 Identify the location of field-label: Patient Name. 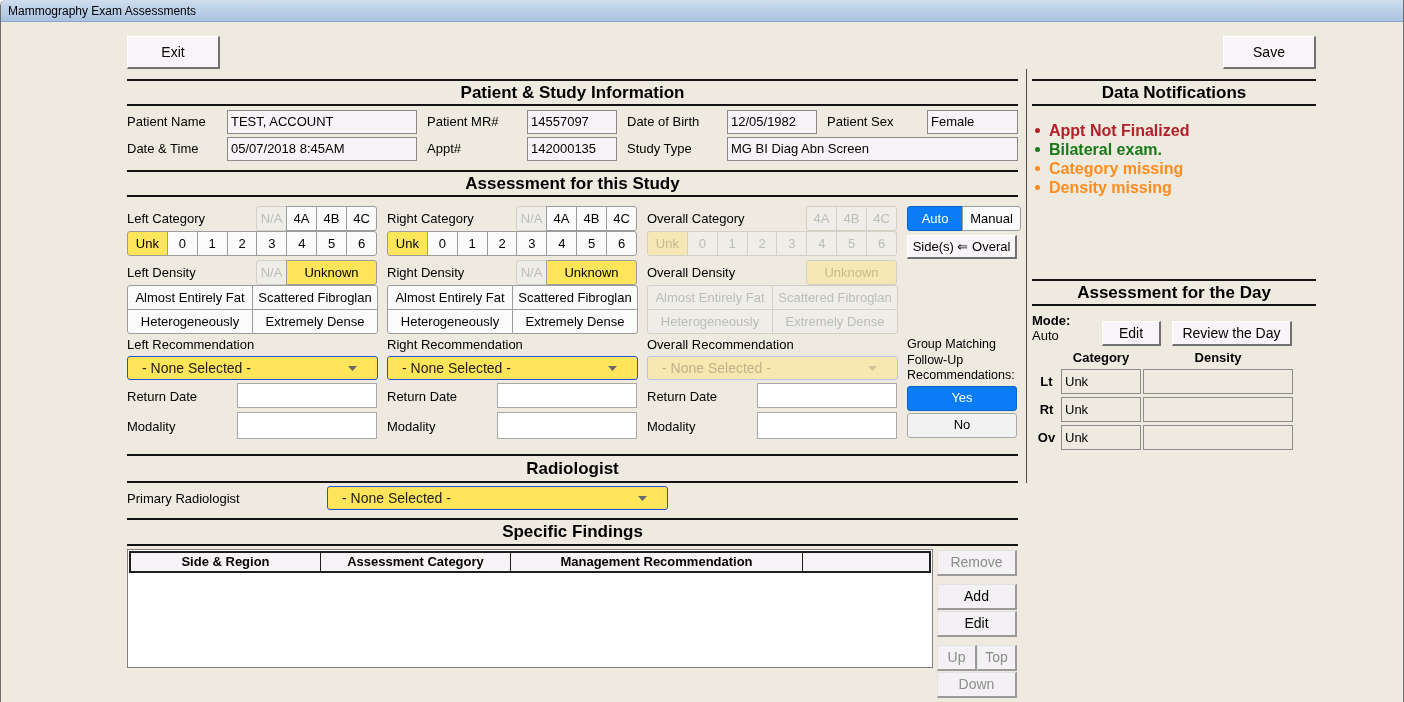
(166, 122).